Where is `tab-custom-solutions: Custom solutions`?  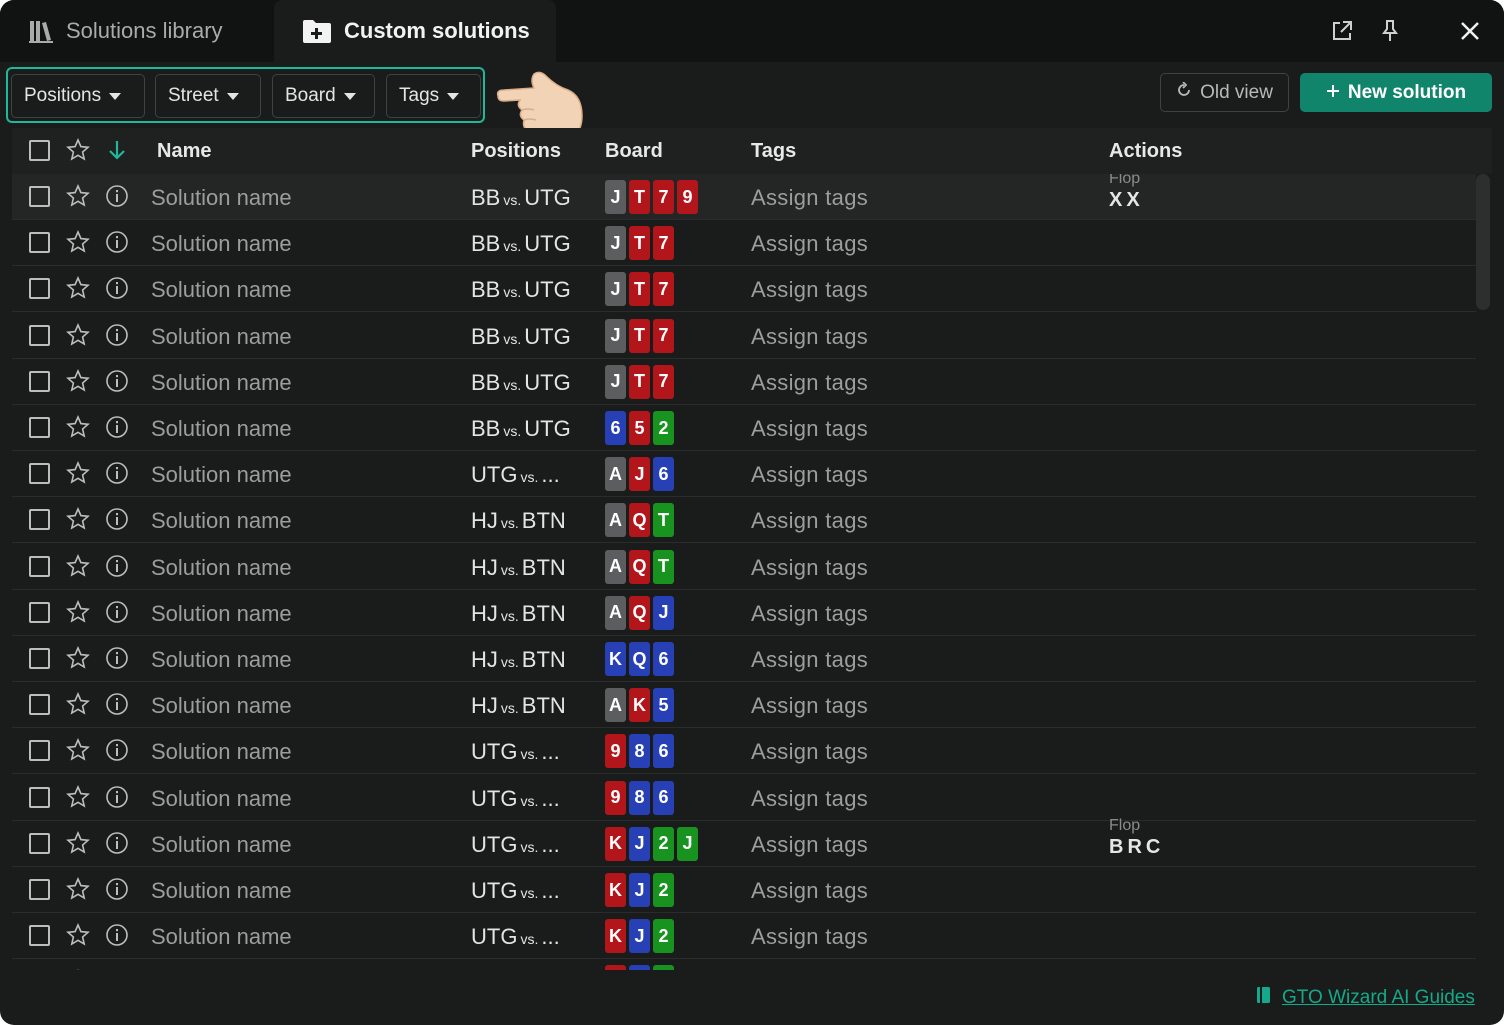
tab-custom-solutions: Custom solutions is located at coordinates (415, 31).